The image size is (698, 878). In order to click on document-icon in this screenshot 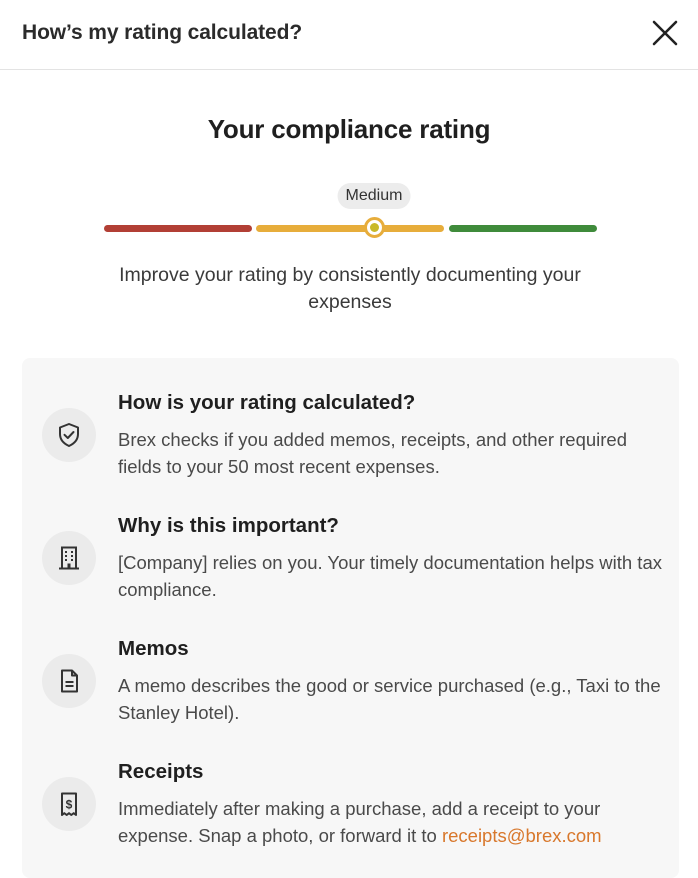, I will do `click(69, 681)`.